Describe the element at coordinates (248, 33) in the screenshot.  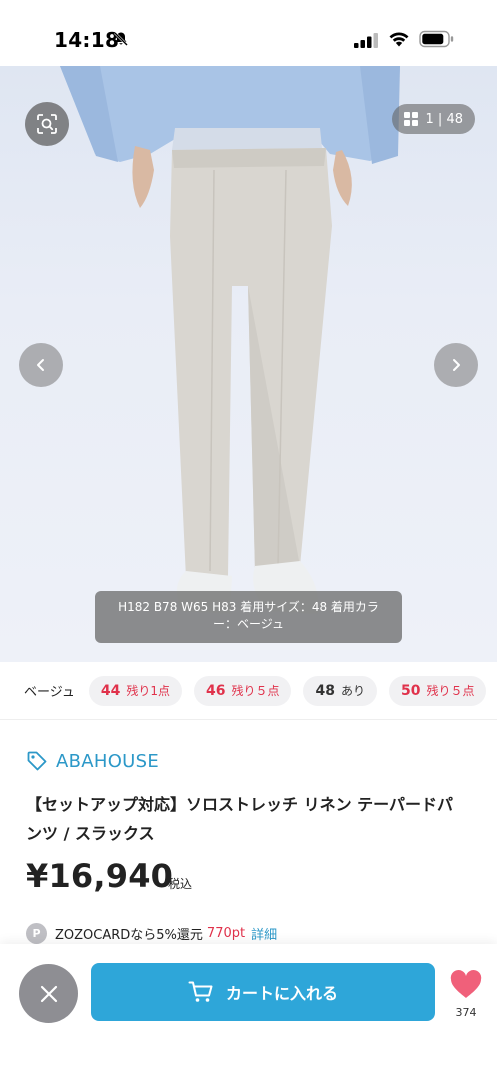
I see `status-bar: 14:18` at that location.